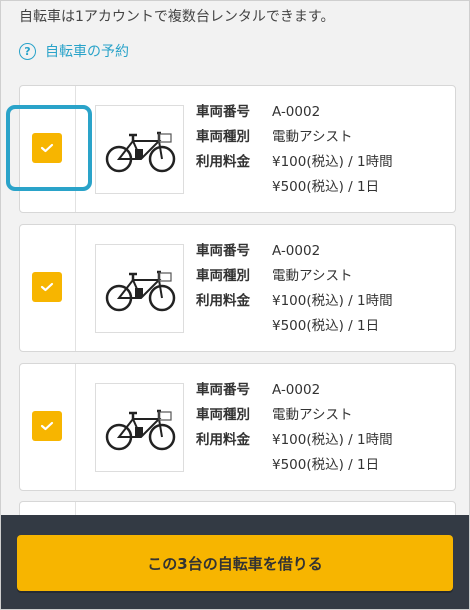 The width and height of the screenshot is (470, 610). I want to click on reserve-bicycle-link: ? 自転車の予約, so click(74, 51).